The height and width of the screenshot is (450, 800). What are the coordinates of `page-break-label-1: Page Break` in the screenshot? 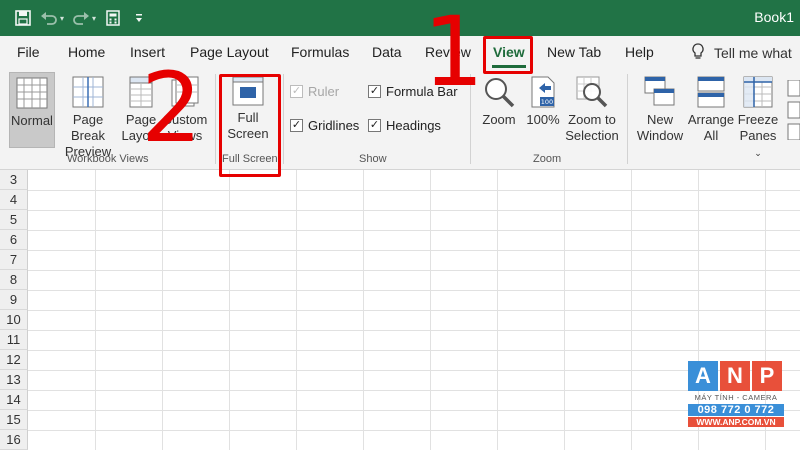 It's located at (88, 127).